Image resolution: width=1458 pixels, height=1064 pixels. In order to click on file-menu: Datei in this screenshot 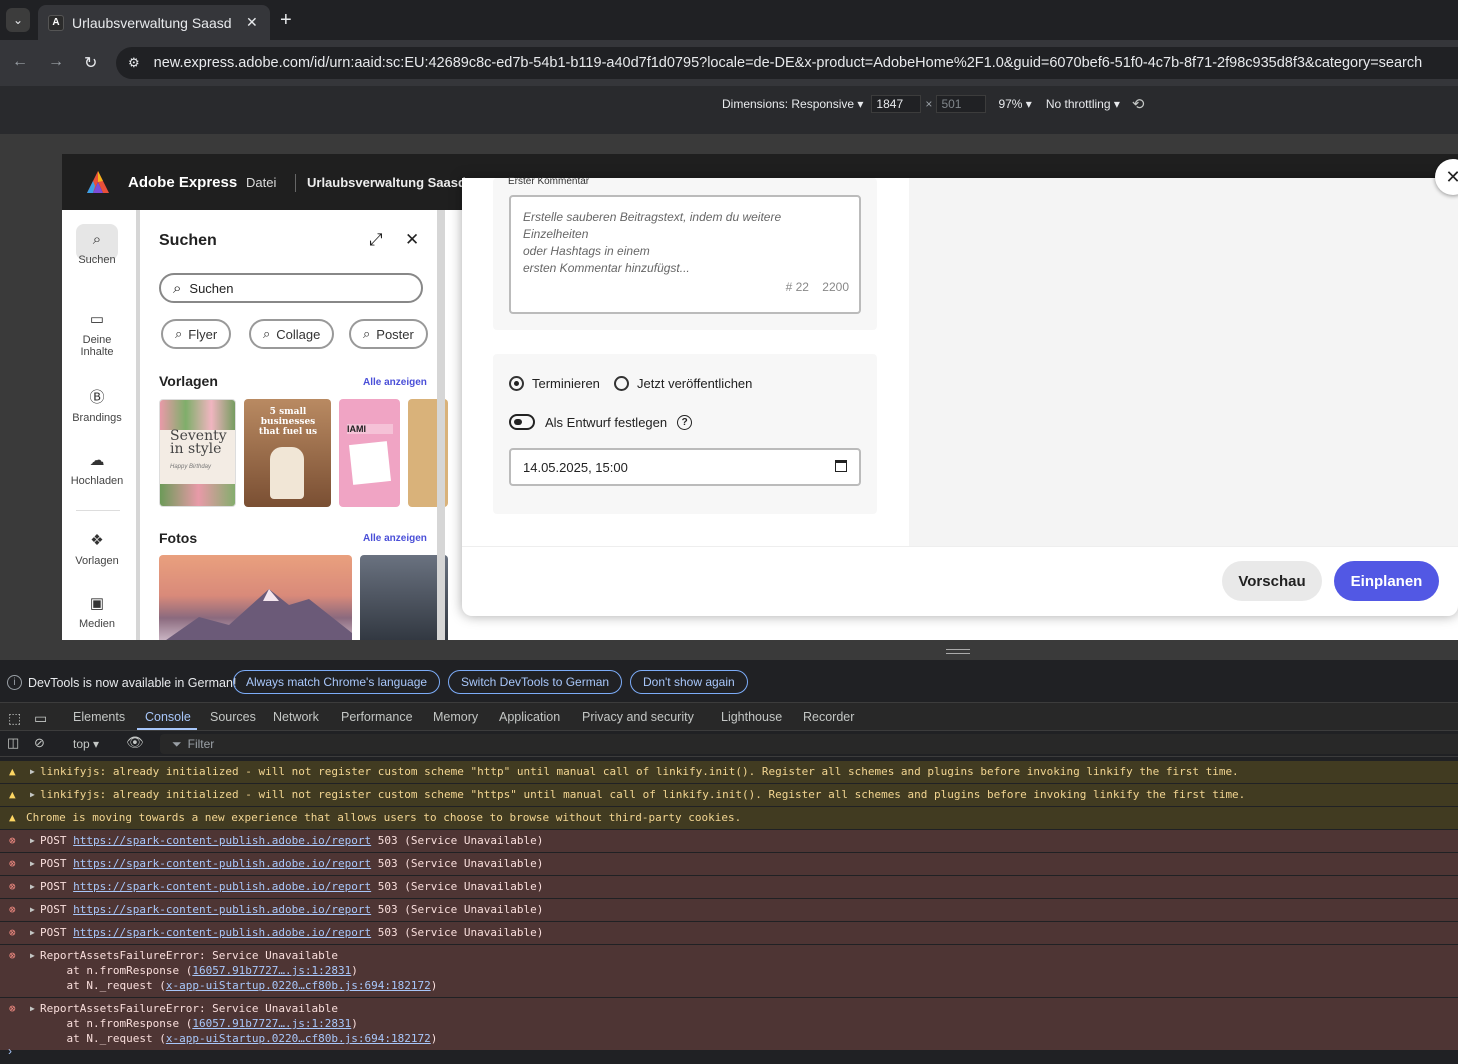, I will do `click(261, 182)`.